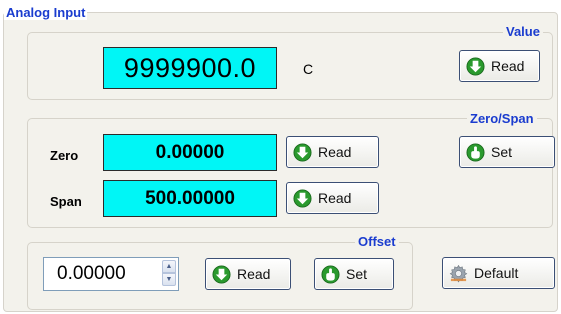 The image size is (561, 314). I want to click on value-group-title: Value, so click(523, 31).